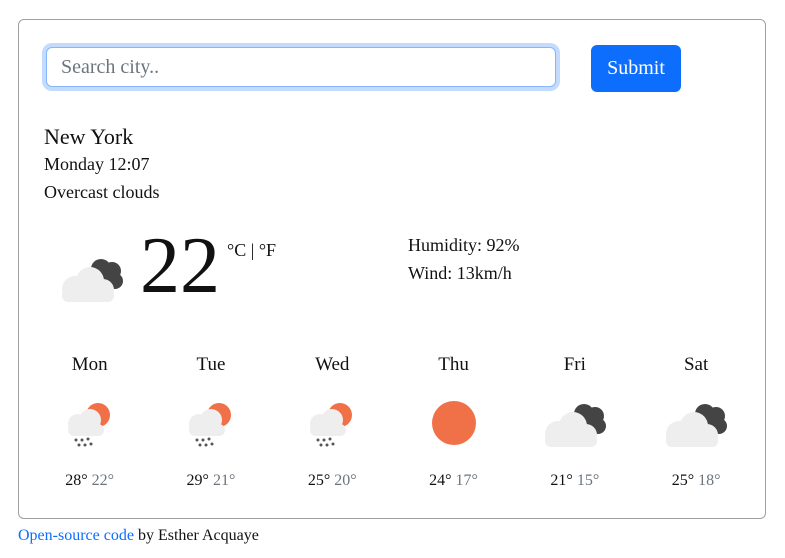 The width and height of the screenshot is (785, 558). I want to click on forecast-day-name: Tue, so click(211, 364).